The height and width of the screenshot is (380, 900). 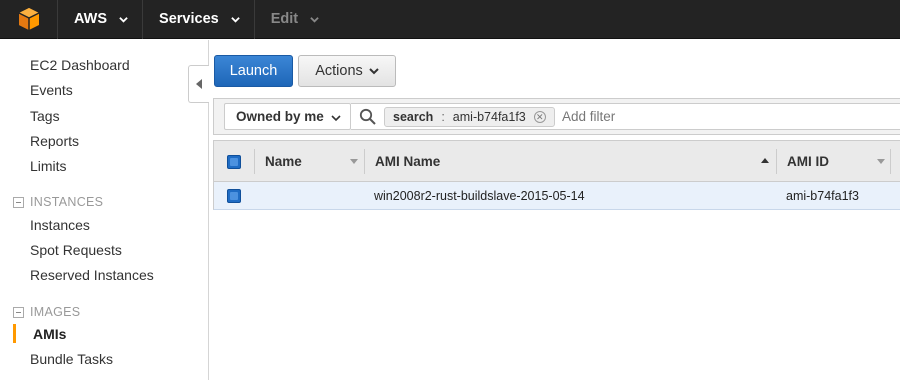 I want to click on column-header-name-label: Name, so click(x=283, y=161).